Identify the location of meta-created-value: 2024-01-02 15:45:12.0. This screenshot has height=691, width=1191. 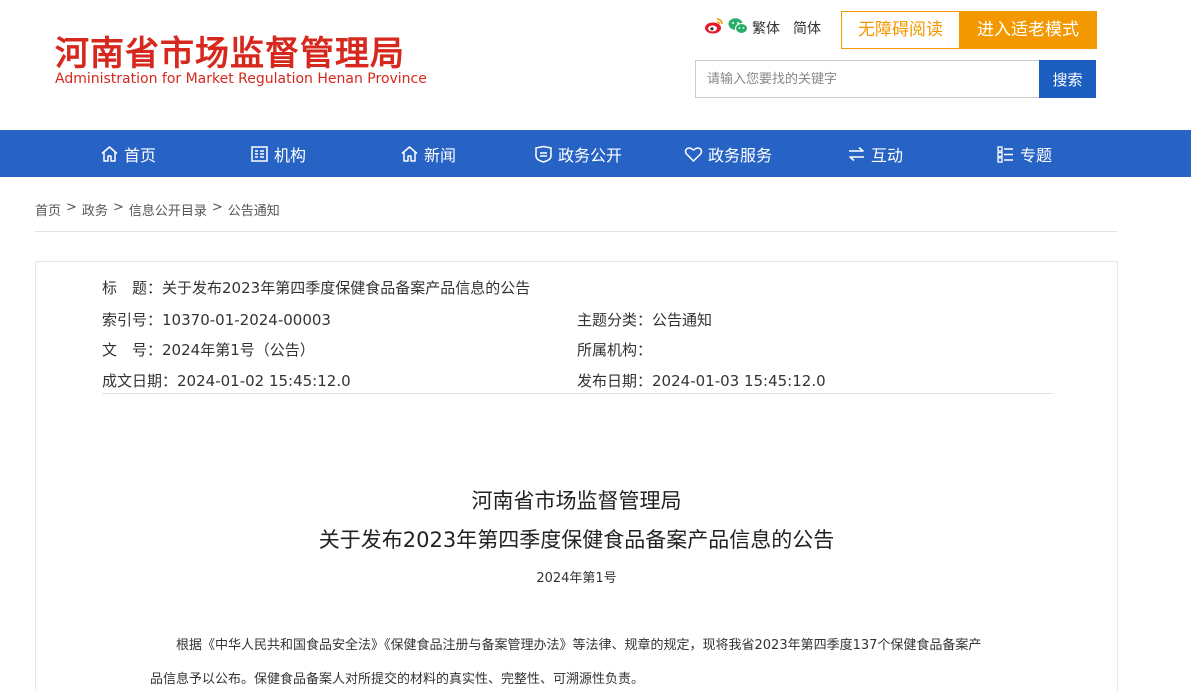
(264, 381).